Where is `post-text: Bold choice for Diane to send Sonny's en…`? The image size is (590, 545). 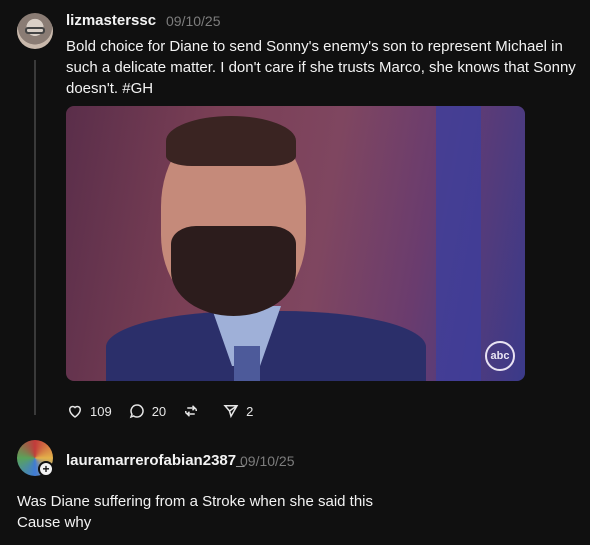
post-text: Bold choice for Diane to send Sonny's en… is located at coordinates (321, 67).